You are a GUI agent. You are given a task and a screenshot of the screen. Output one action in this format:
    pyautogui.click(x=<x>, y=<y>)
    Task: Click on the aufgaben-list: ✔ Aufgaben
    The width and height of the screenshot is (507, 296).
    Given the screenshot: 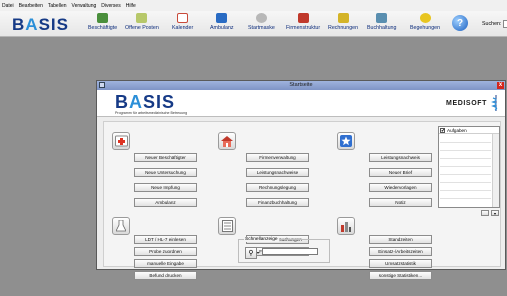 What is the action you would take?
    pyautogui.click(x=469, y=167)
    